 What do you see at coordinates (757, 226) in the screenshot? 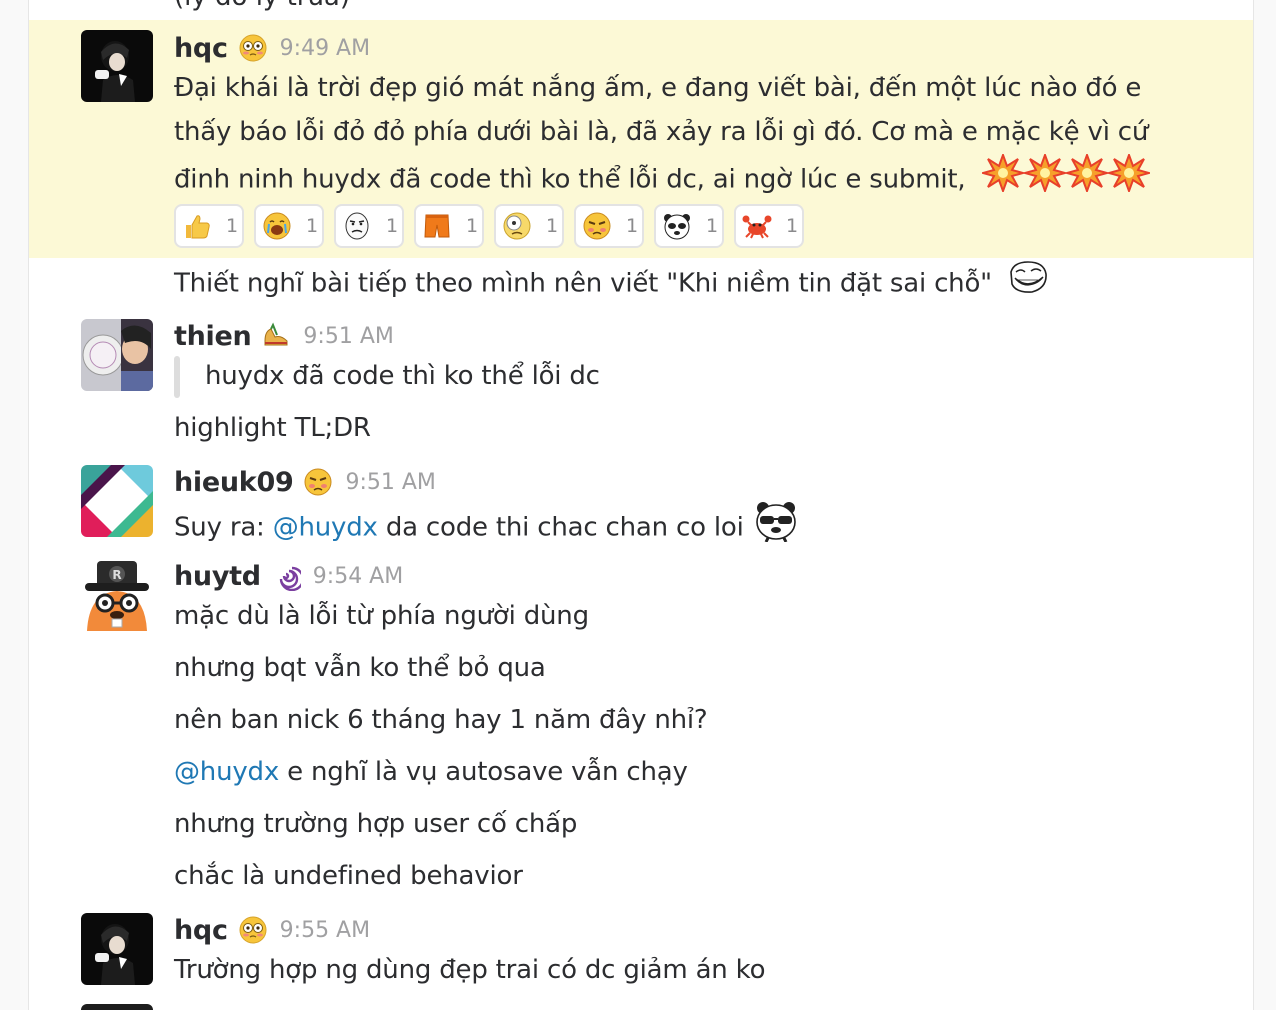
I see `crab-icon` at bounding box center [757, 226].